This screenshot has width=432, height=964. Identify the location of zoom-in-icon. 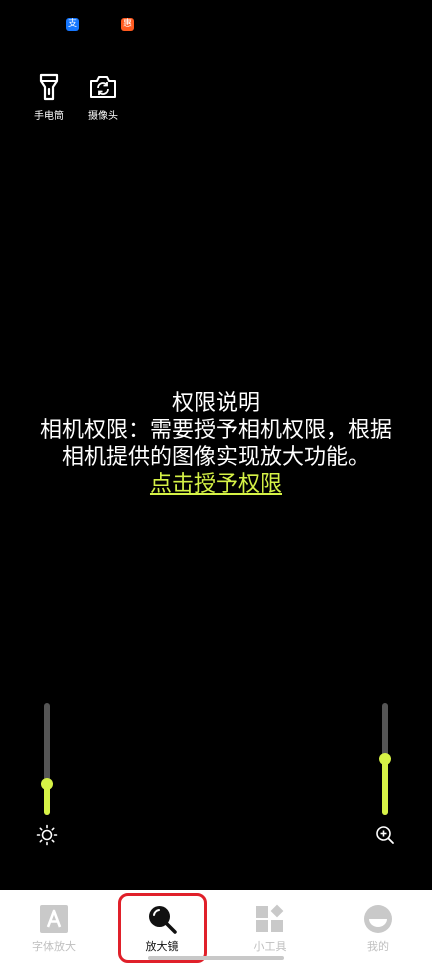
(385, 835).